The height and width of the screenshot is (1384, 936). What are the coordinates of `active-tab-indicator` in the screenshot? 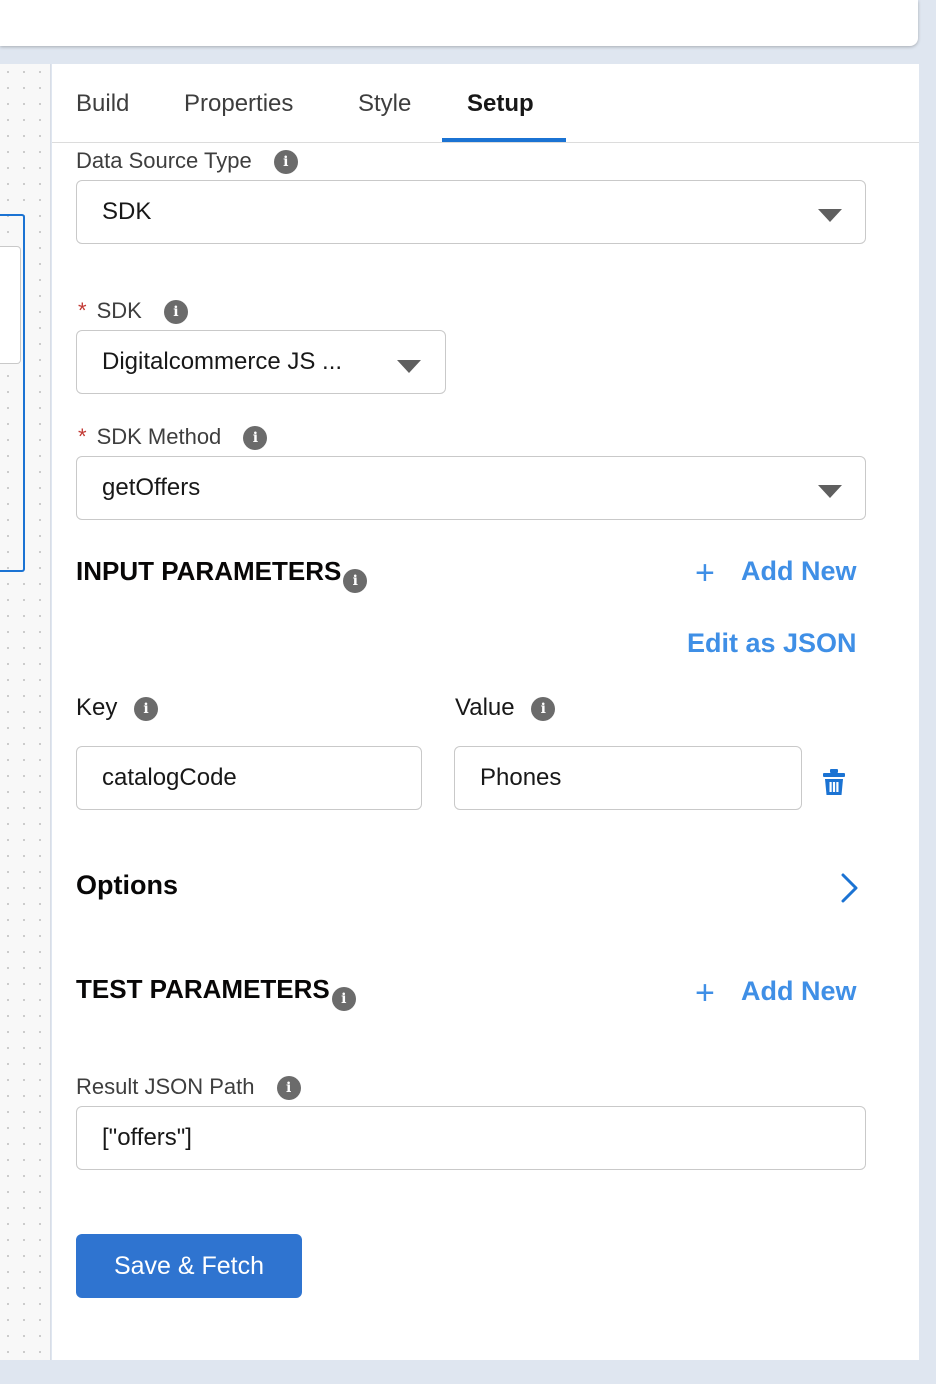 It's located at (504, 140).